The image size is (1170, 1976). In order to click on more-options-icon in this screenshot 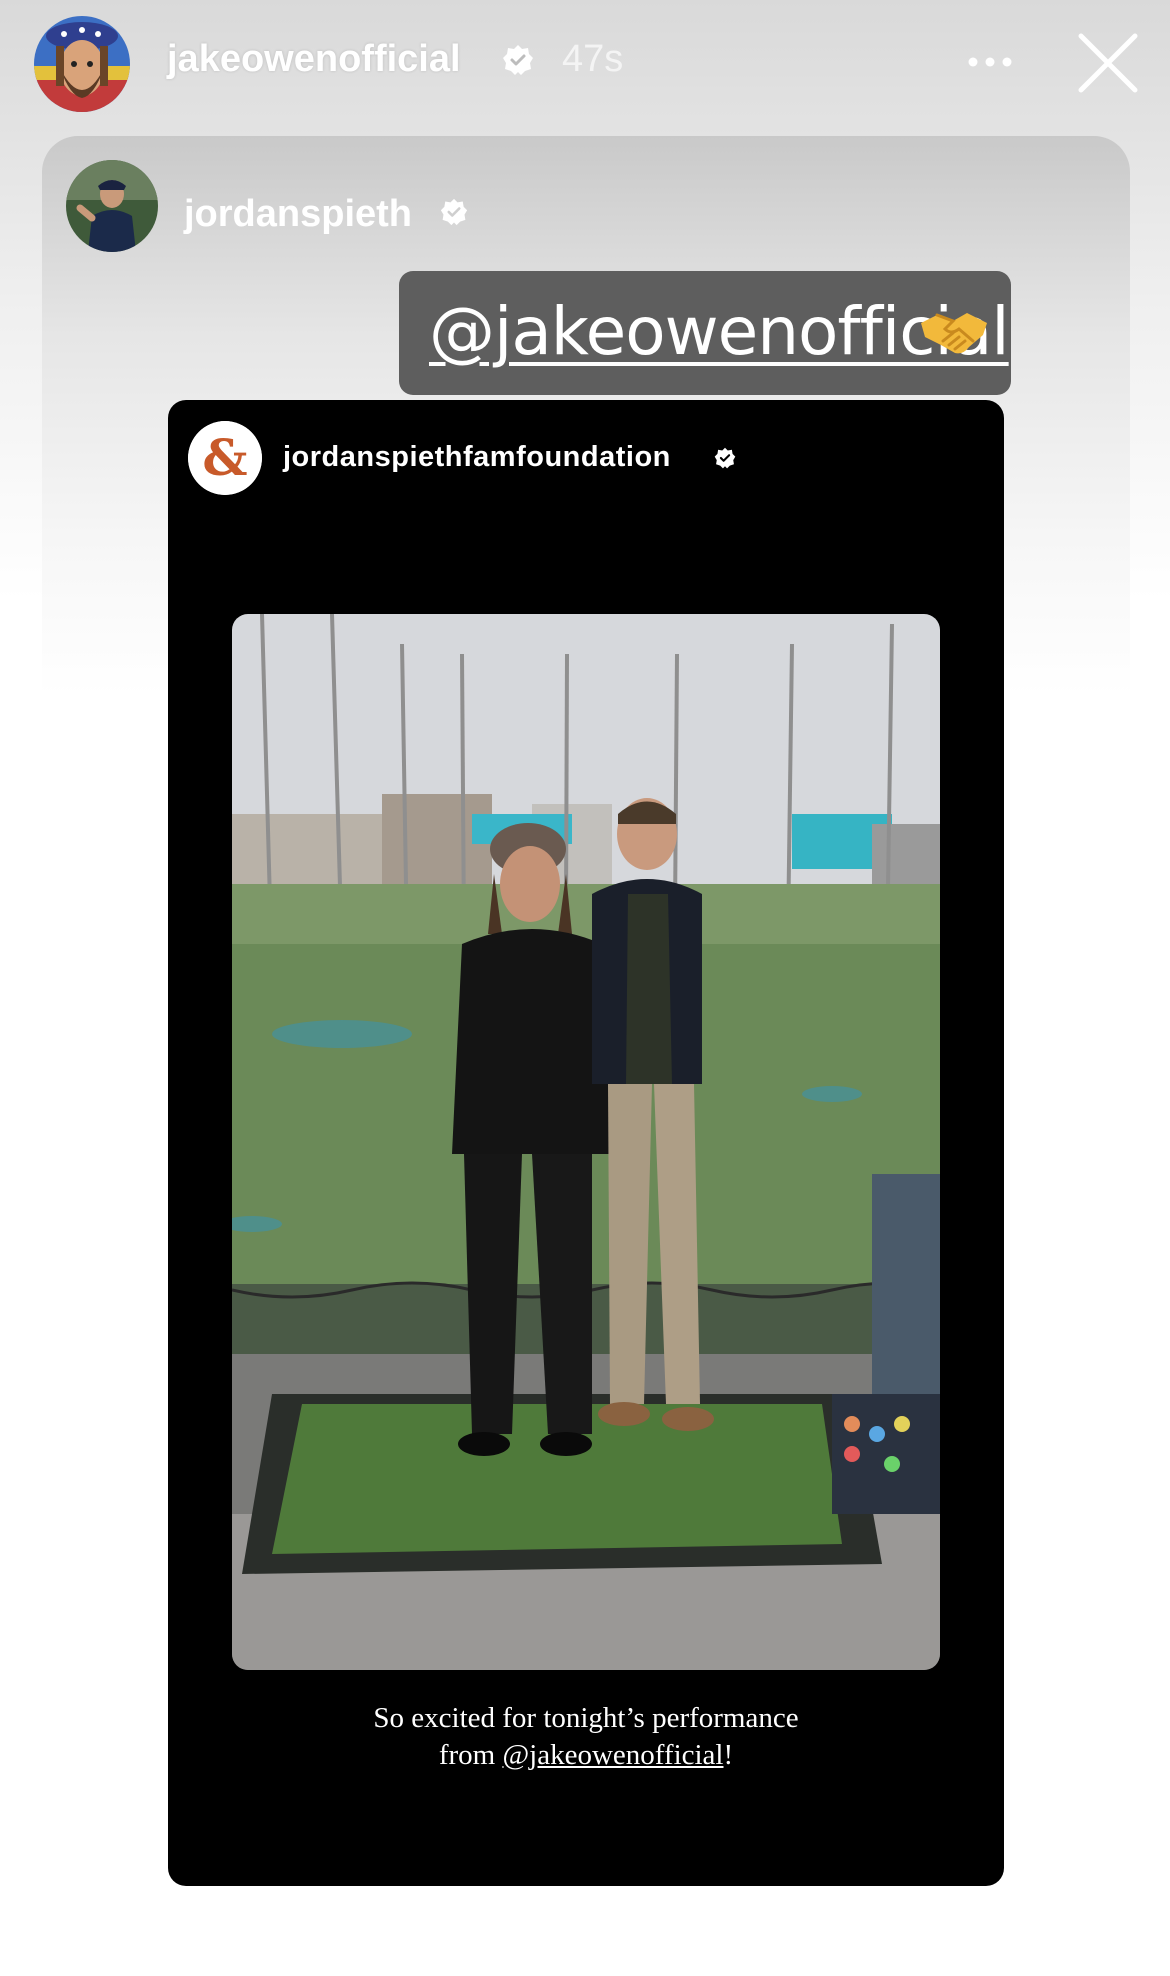, I will do `click(990, 62)`.